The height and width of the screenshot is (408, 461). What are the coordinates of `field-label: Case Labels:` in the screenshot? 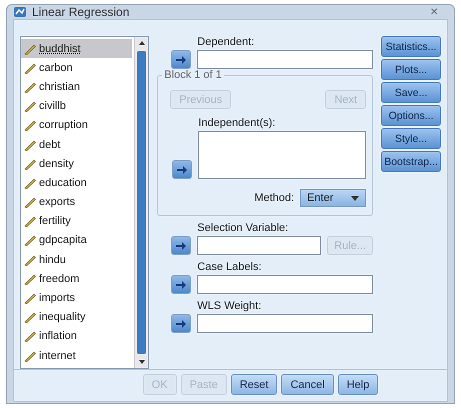 It's located at (230, 267).